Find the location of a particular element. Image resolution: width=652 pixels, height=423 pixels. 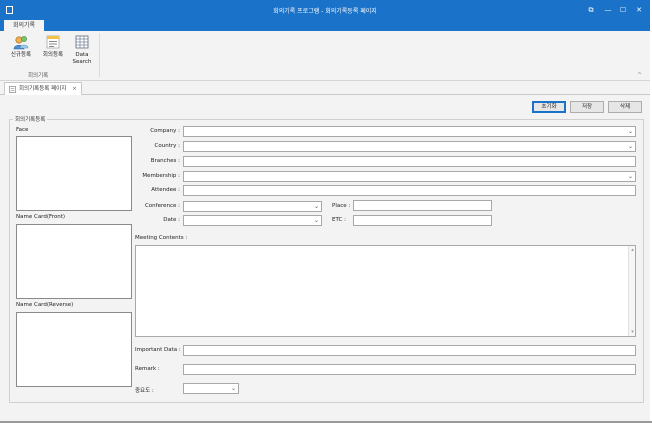

meeting-contents-label: Meeting Contents : is located at coordinates (161, 238).